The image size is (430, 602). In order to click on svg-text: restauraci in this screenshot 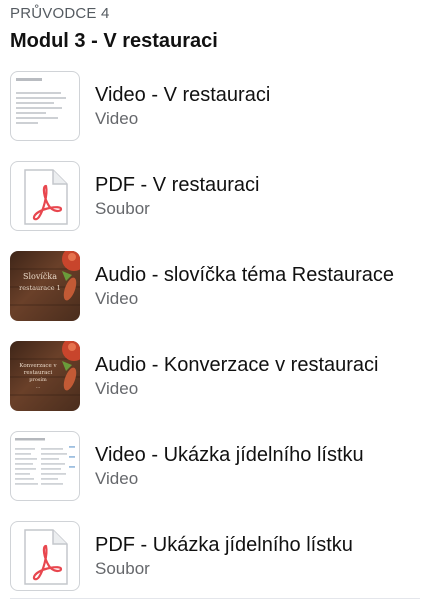, I will do `click(38, 373)`.